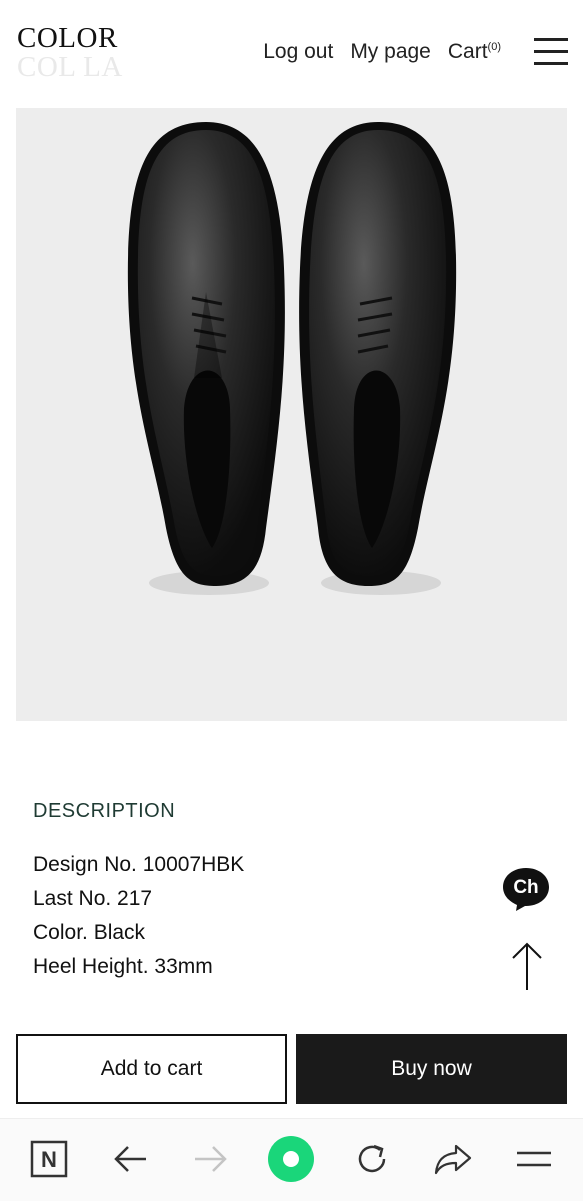 The image size is (583, 1201). I want to click on add-to-cart-button: Add to cart, so click(151, 1069).